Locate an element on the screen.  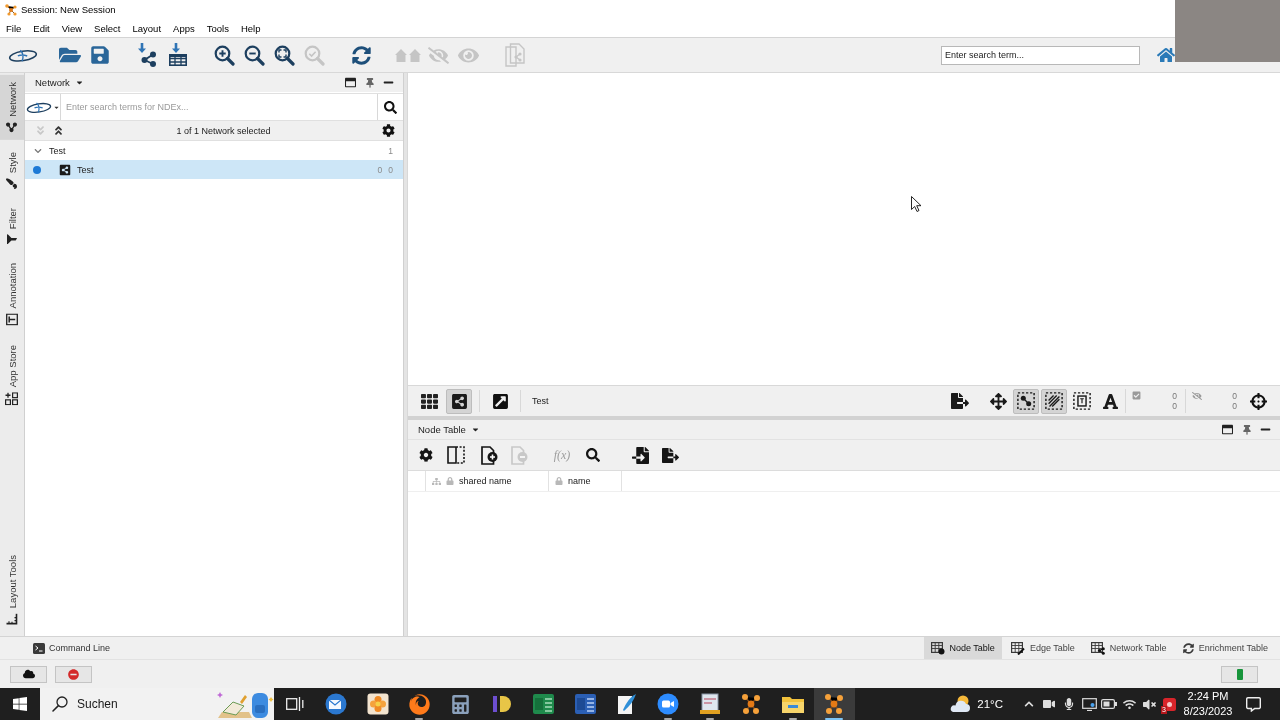
refresh-icon is located at coordinates (1188, 648).